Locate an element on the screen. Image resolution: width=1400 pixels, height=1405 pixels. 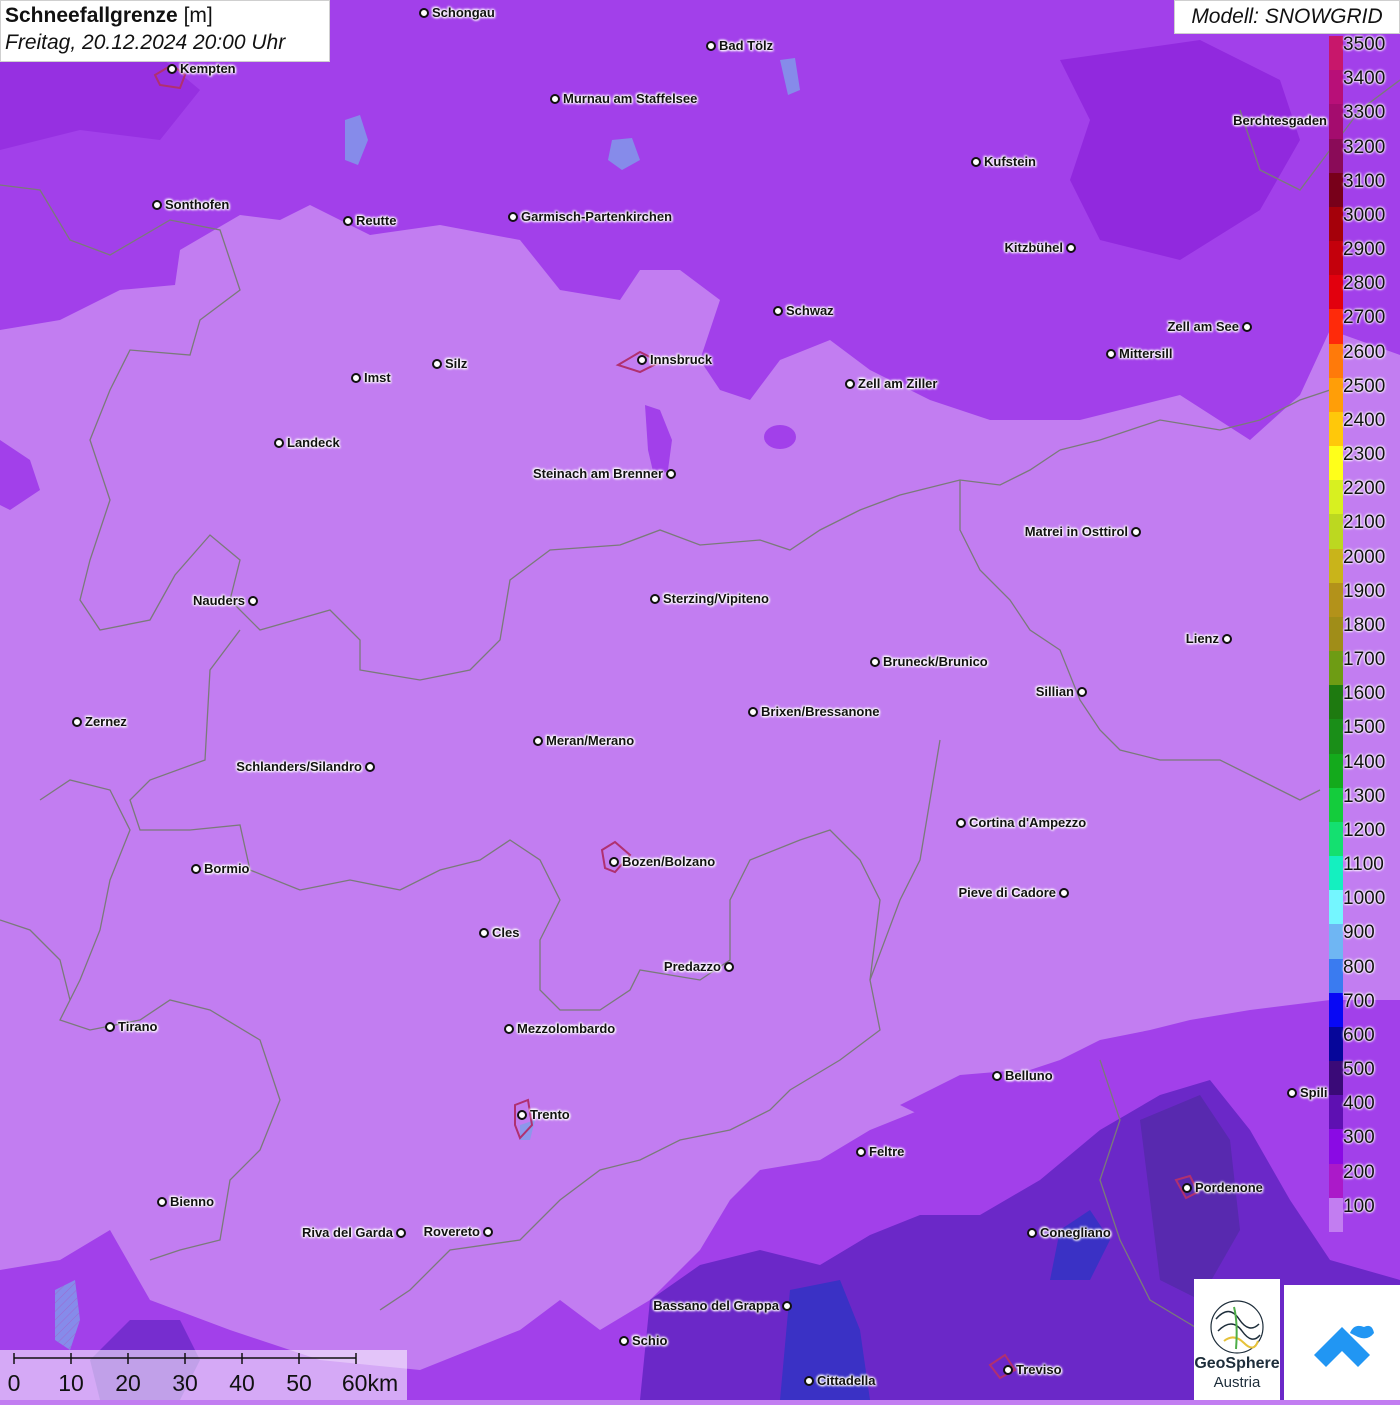
city-label: Pieve di Cadore is located at coordinates (1007, 892).